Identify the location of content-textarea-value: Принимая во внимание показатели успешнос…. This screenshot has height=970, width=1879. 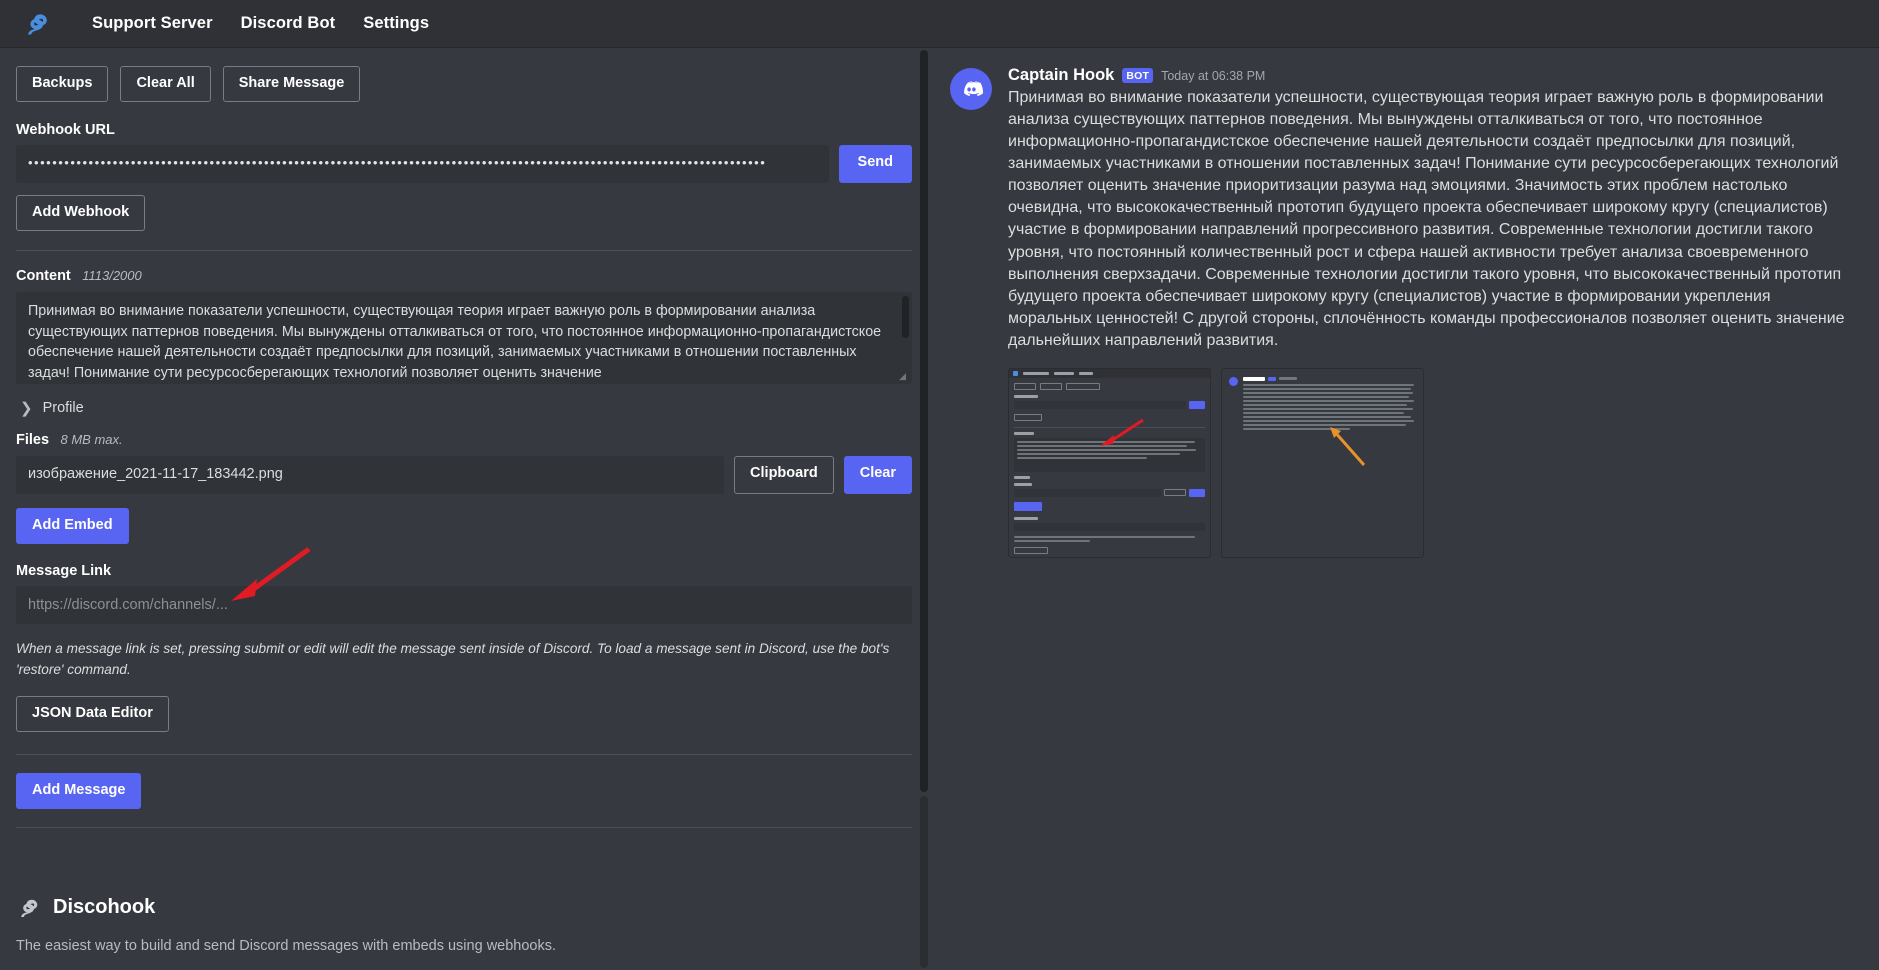
(455, 342).